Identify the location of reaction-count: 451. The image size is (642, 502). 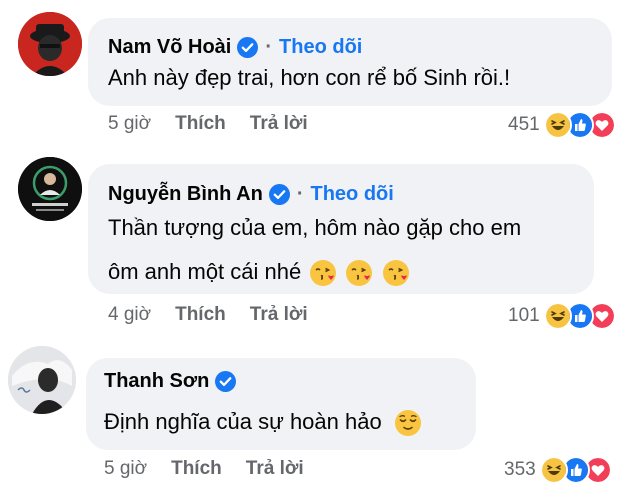
(524, 124).